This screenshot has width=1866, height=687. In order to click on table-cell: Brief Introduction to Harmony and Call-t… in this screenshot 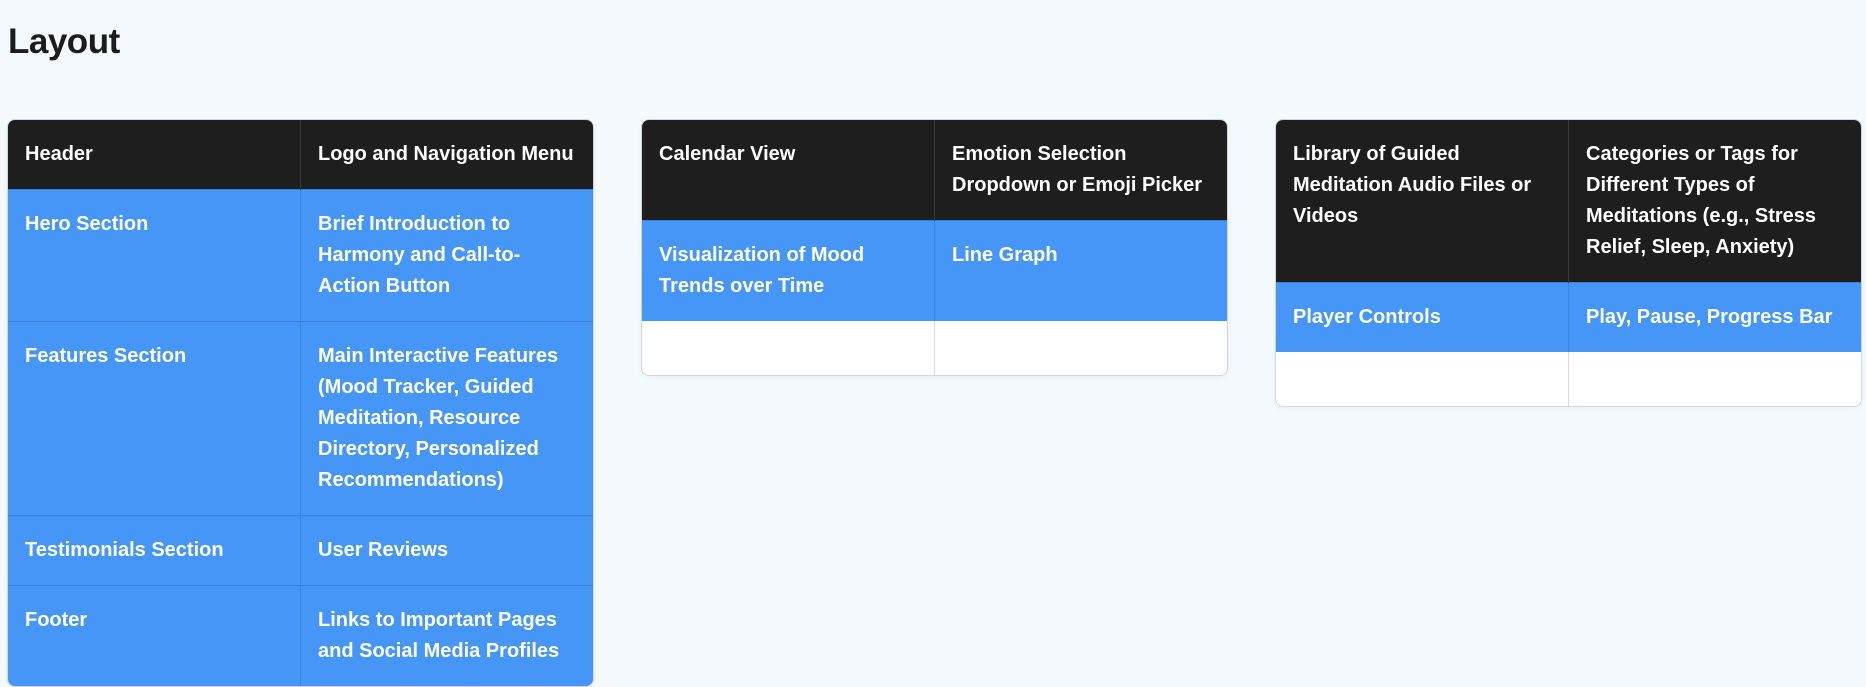, I will do `click(446, 255)`.